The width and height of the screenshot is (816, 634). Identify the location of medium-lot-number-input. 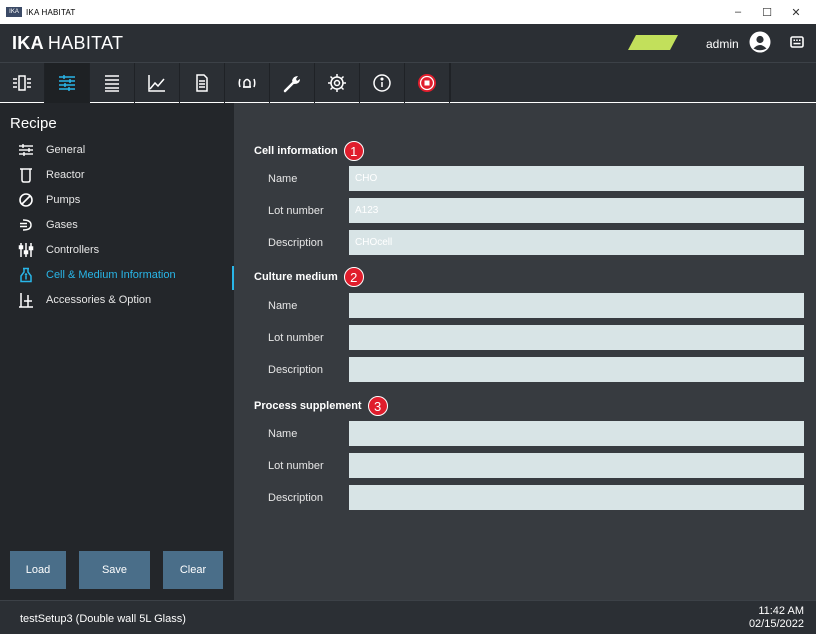
(576, 337).